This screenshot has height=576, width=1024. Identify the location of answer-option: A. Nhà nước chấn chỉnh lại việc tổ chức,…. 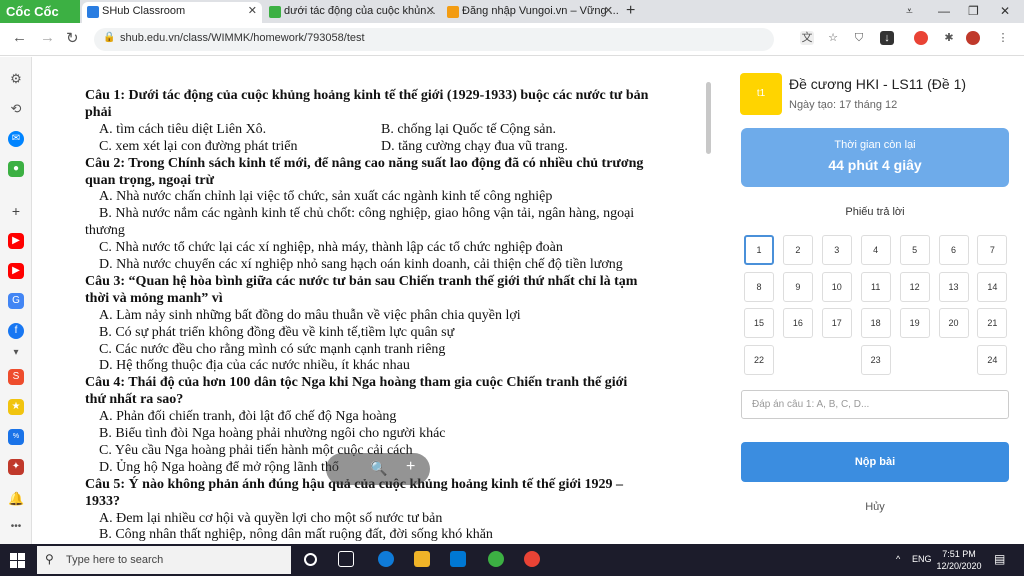
(326, 197).